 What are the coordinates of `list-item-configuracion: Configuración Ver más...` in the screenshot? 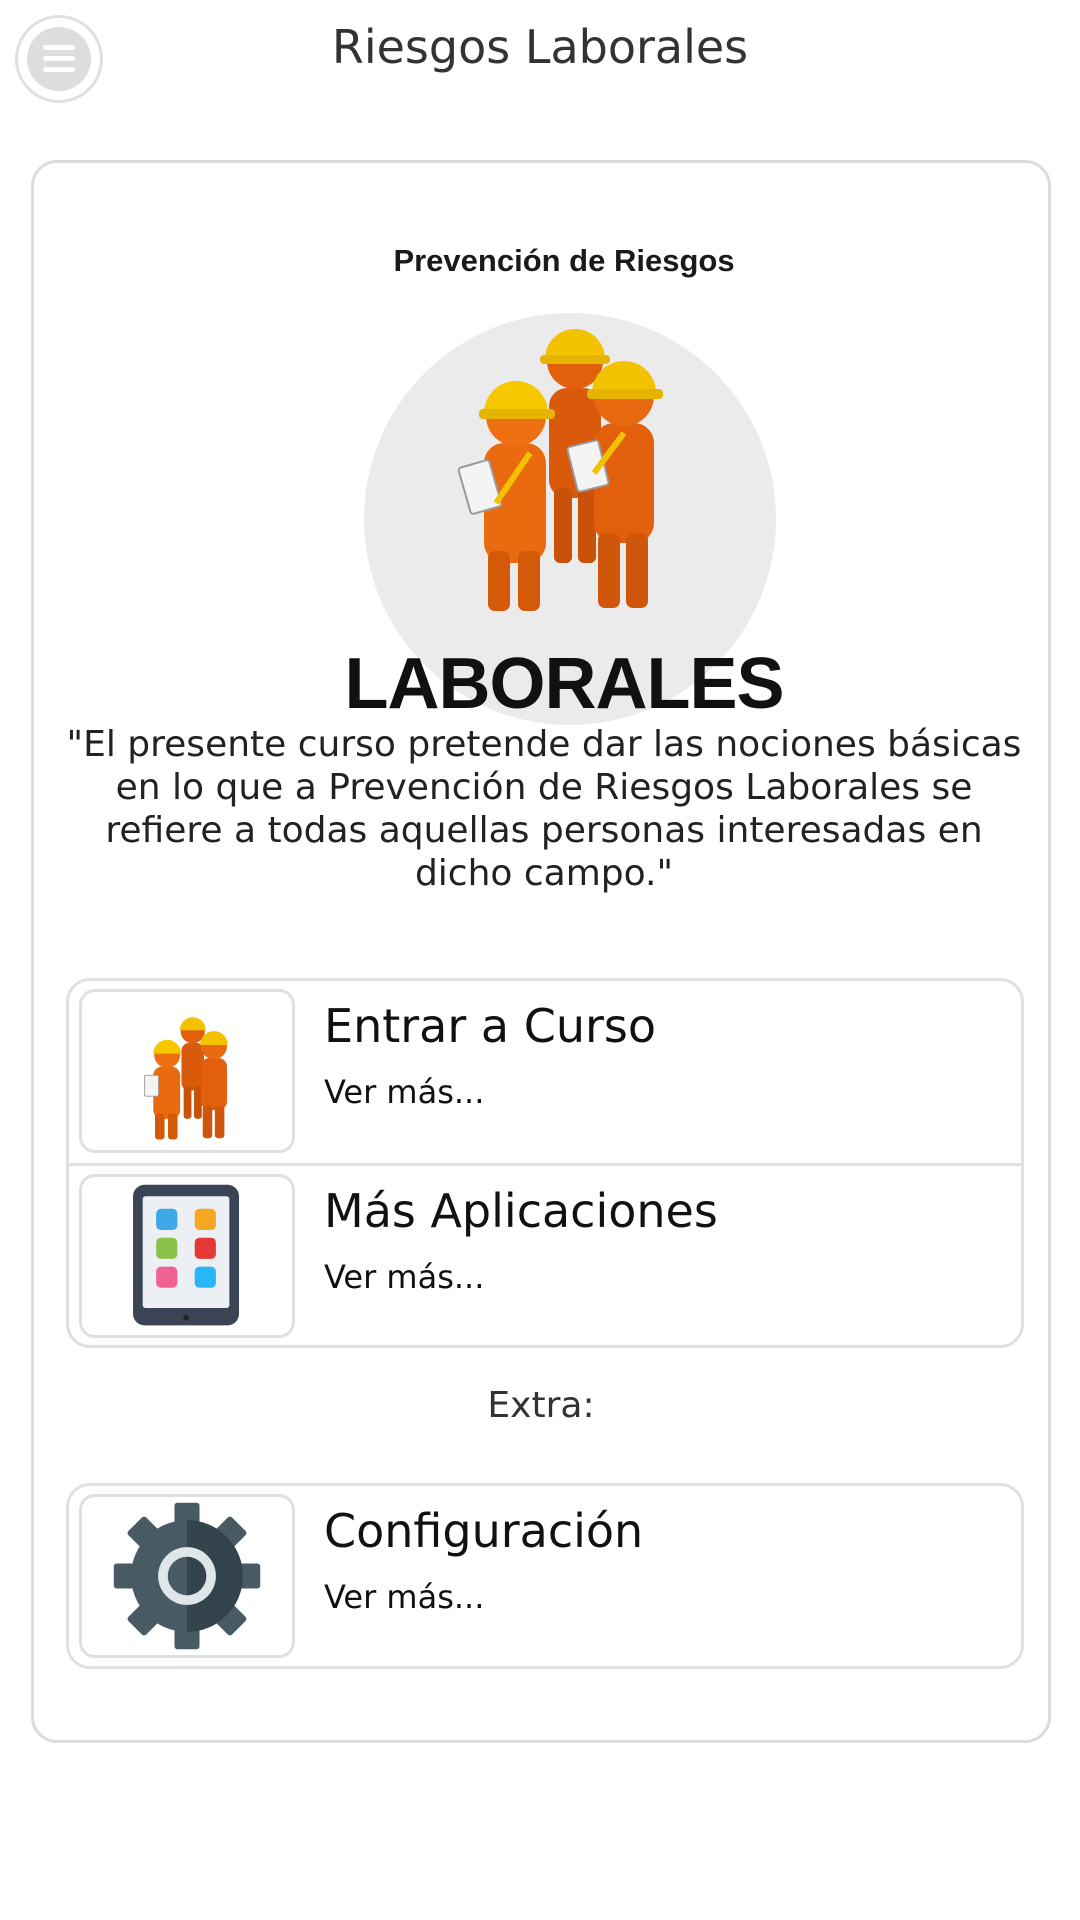 It's located at (545, 1576).